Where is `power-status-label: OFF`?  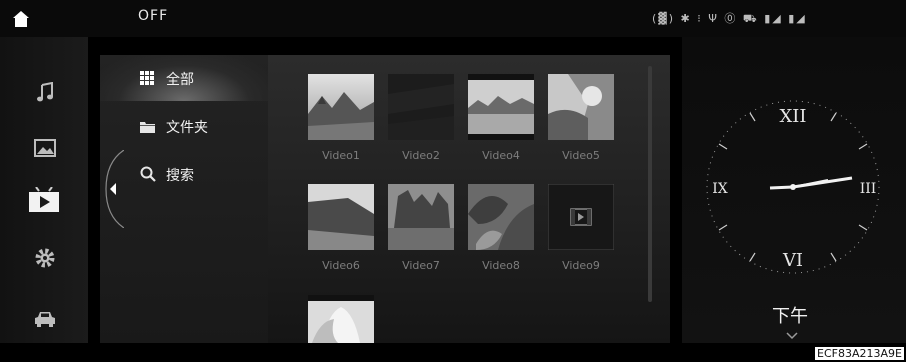
power-status-label: OFF is located at coordinates (153, 16).